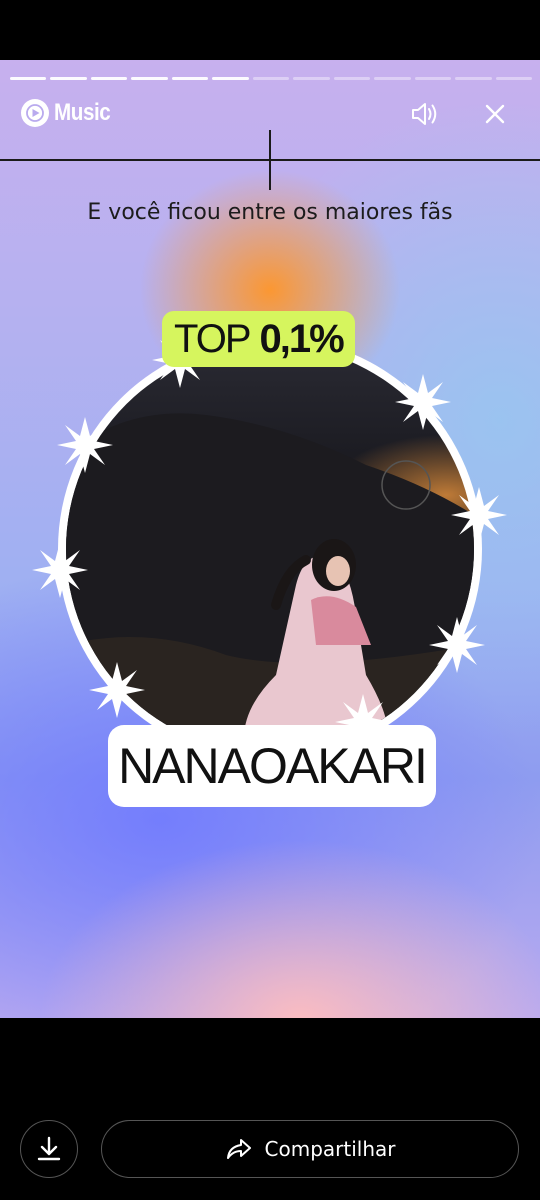 The image size is (540, 1200). Describe the element at coordinates (302, 338) in the screenshot. I see `top-value: 0,1%` at that location.